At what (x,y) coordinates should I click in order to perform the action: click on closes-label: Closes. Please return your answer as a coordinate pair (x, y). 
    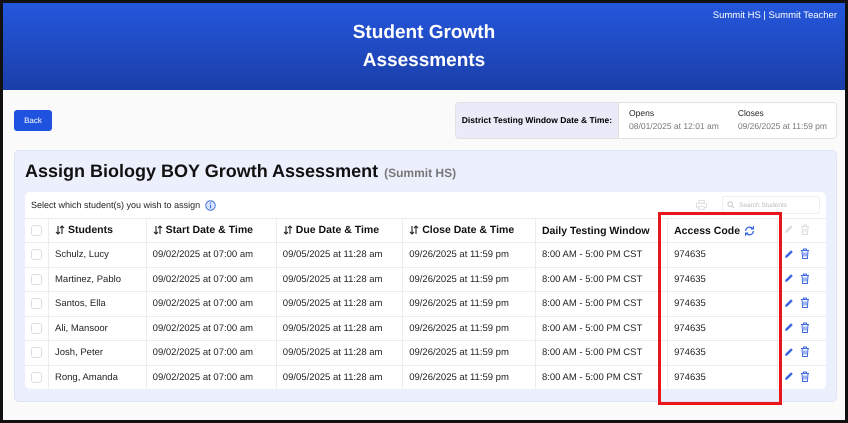
    Looking at the image, I should click on (751, 113).